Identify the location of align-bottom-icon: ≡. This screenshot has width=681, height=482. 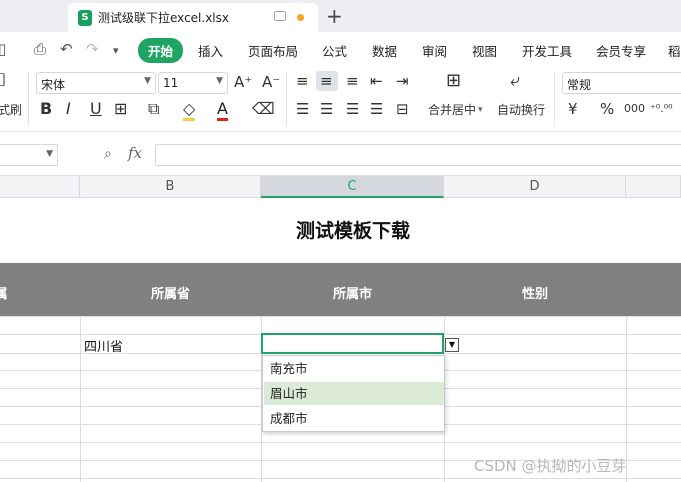
(352, 81).